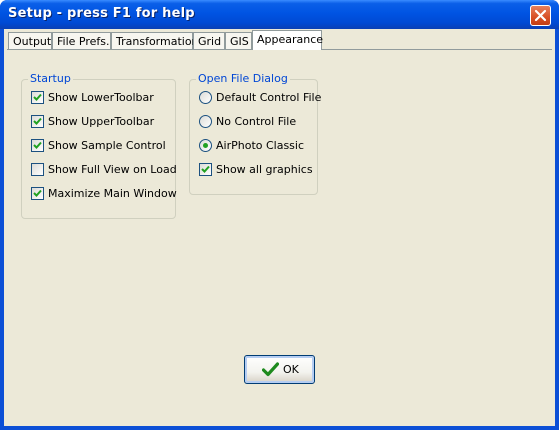 Image resolution: width=559 pixels, height=430 pixels. I want to click on tab-grid: Grid, so click(209, 41).